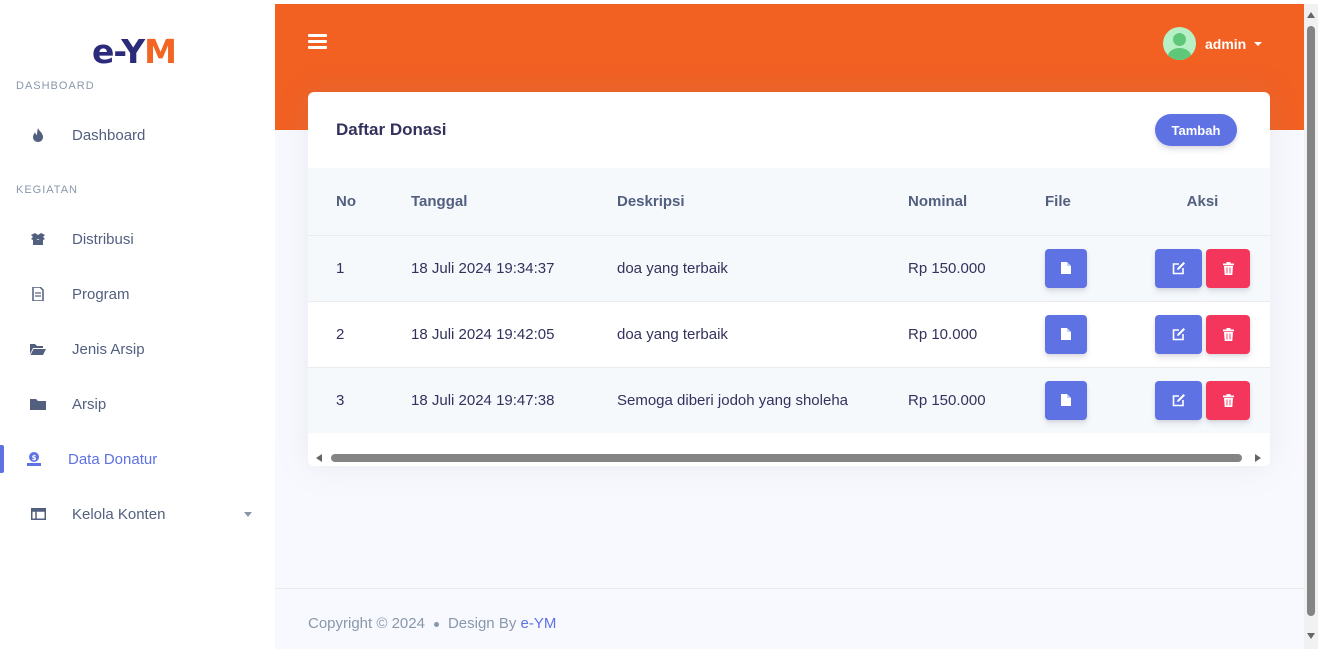  What do you see at coordinates (789, 130) in the screenshot?
I see `card-header: Daftar Donasi Tambah` at bounding box center [789, 130].